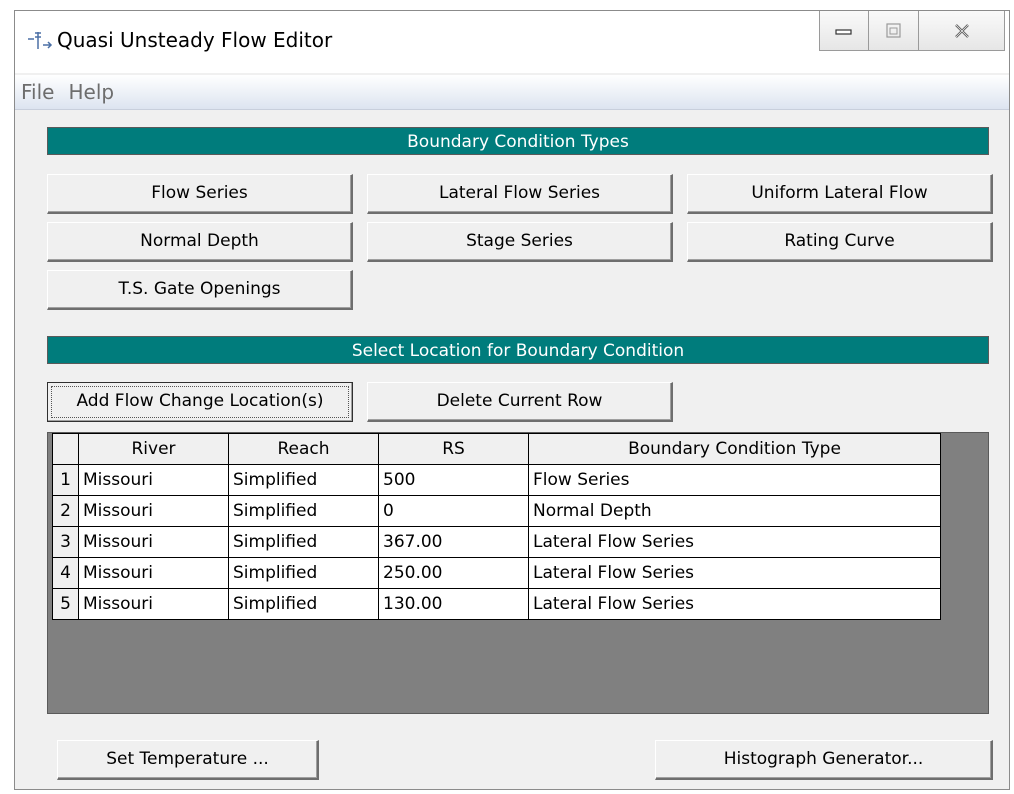  What do you see at coordinates (153, 449) in the screenshot?
I see `column-header-river: River` at bounding box center [153, 449].